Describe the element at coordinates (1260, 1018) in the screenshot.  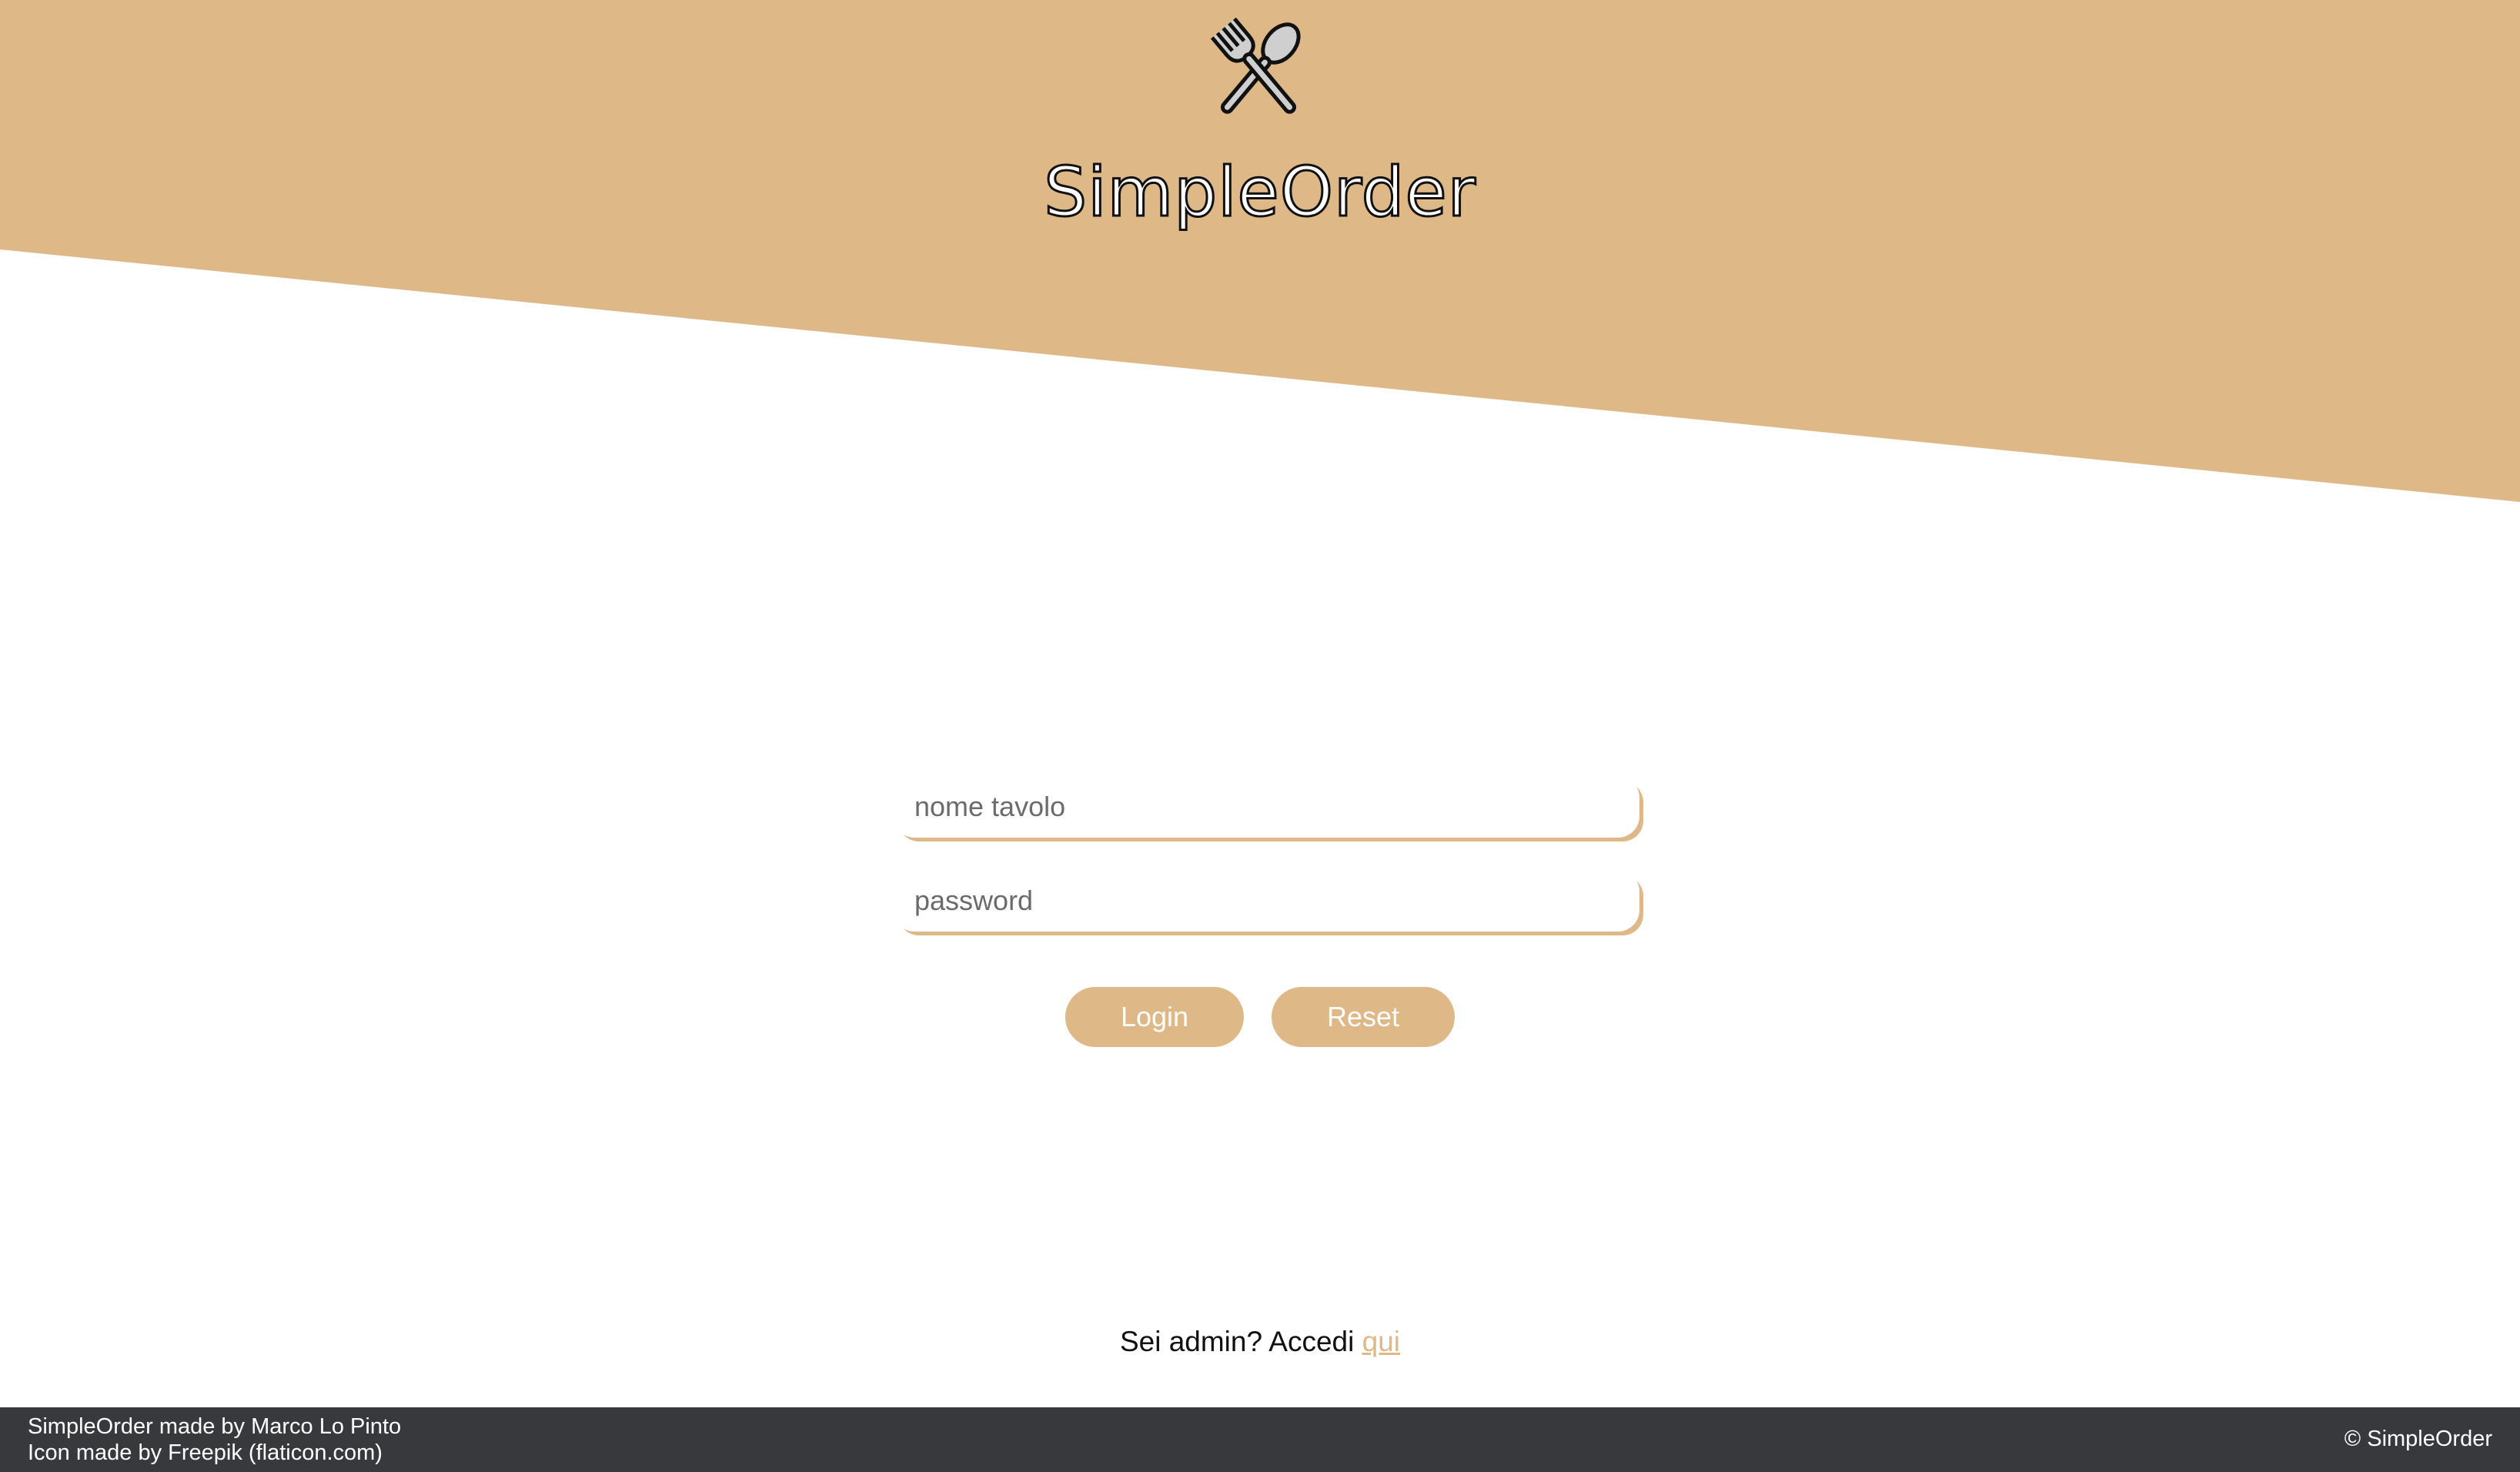
I see `form-actions: Login Reset` at that location.